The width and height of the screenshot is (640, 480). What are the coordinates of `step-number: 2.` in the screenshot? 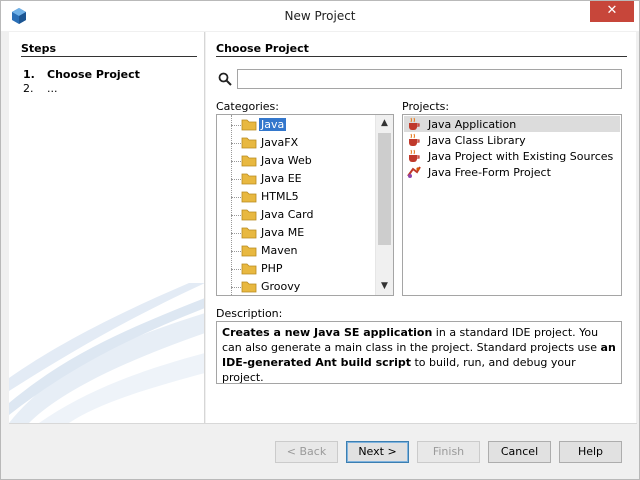 It's located at (28, 88).